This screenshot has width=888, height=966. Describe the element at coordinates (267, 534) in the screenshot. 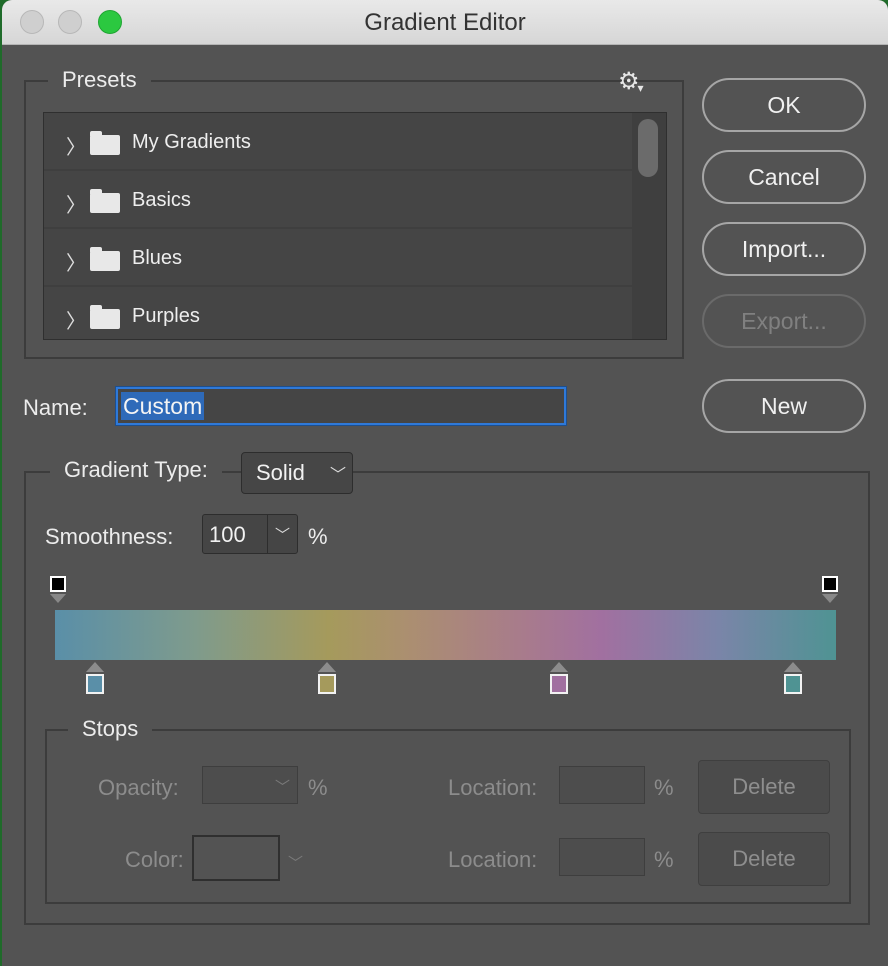

I see `smoothness-divider` at that location.